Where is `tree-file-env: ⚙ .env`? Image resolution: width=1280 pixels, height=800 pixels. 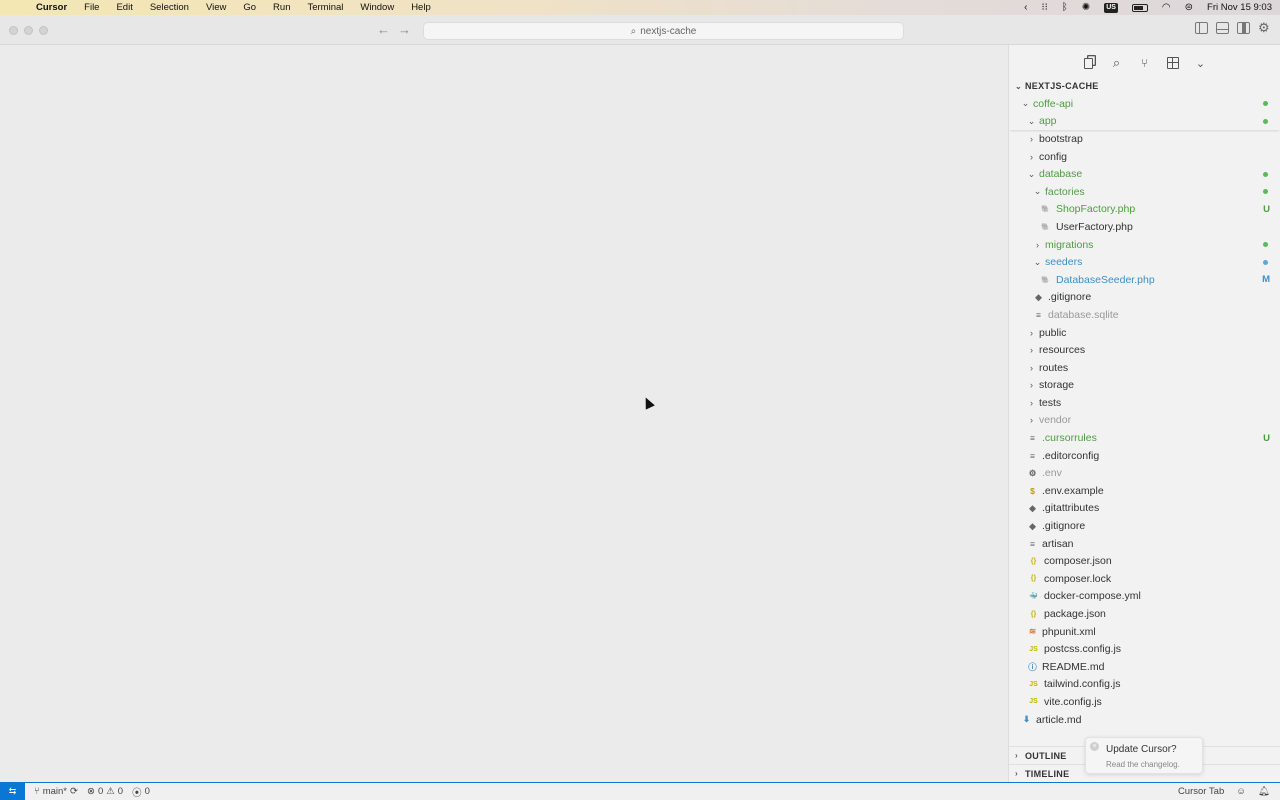
tree-file-env: ⚙ .env is located at coordinates (1144, 473).